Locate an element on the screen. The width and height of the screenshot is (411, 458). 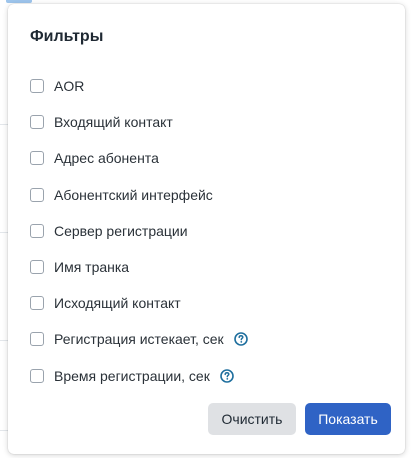
clear-button: Очистить is located at coordinates (252, 419).